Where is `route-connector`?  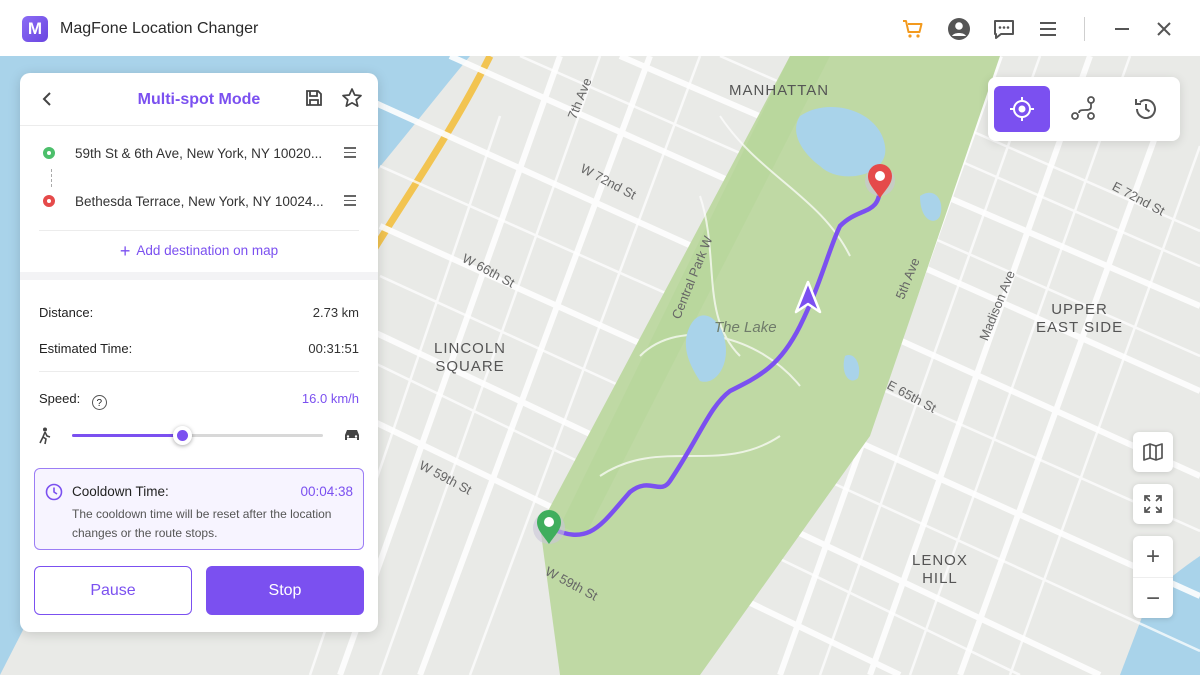
route-connector is located at coordinates (51, 178).